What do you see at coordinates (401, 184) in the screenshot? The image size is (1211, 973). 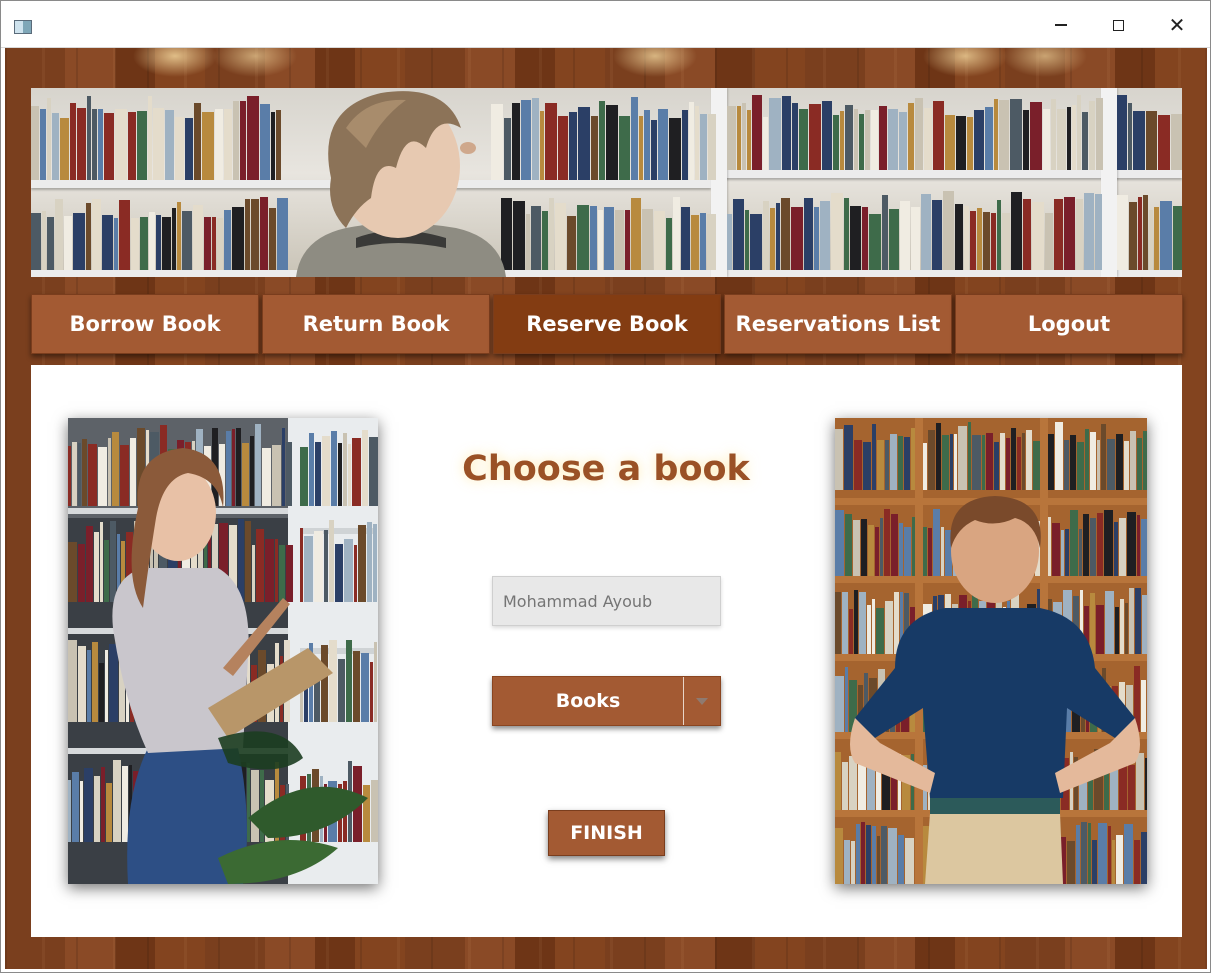 I see `child-figure` at bounding box center [401, 184].